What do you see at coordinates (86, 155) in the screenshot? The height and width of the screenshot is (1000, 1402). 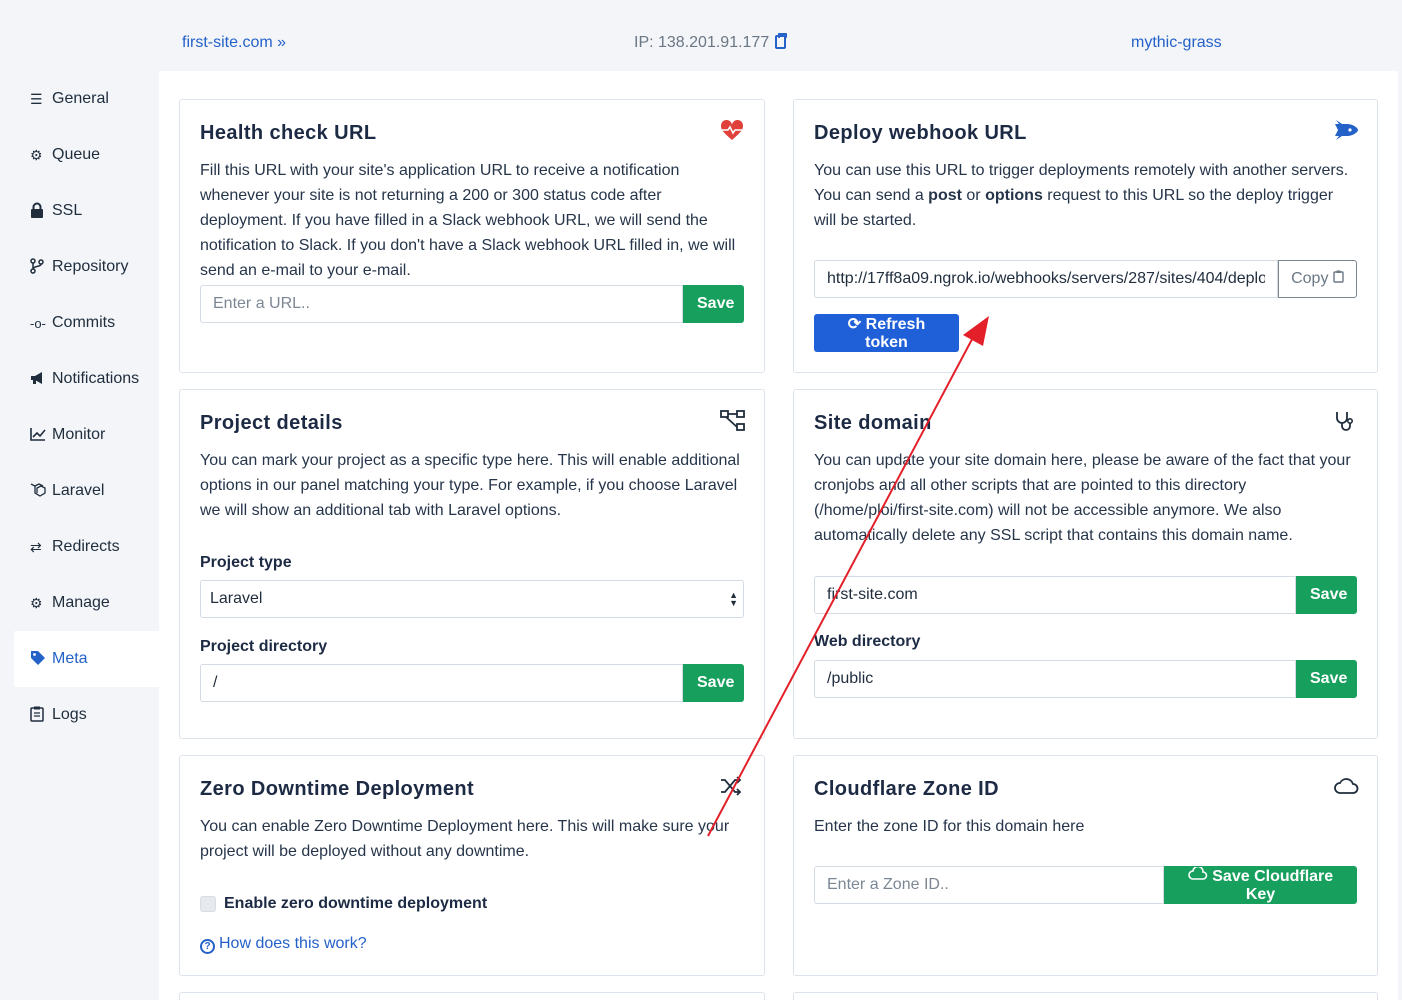 I see `sidebar-item-queue: ⚙ Queue` at bounding box center [86, 155].